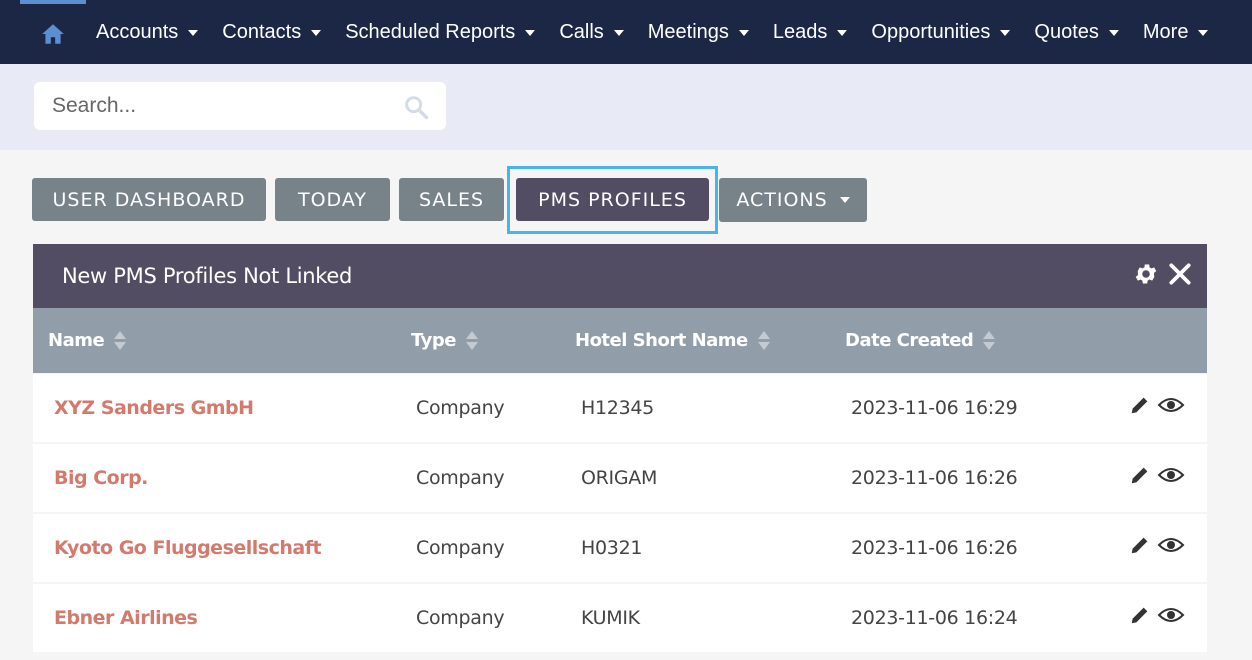 The width and height of the screenshot is (1252, 660). Describe the element at coordinates (433, 340) in the screenshot. I see `column-label: Type` at that location.